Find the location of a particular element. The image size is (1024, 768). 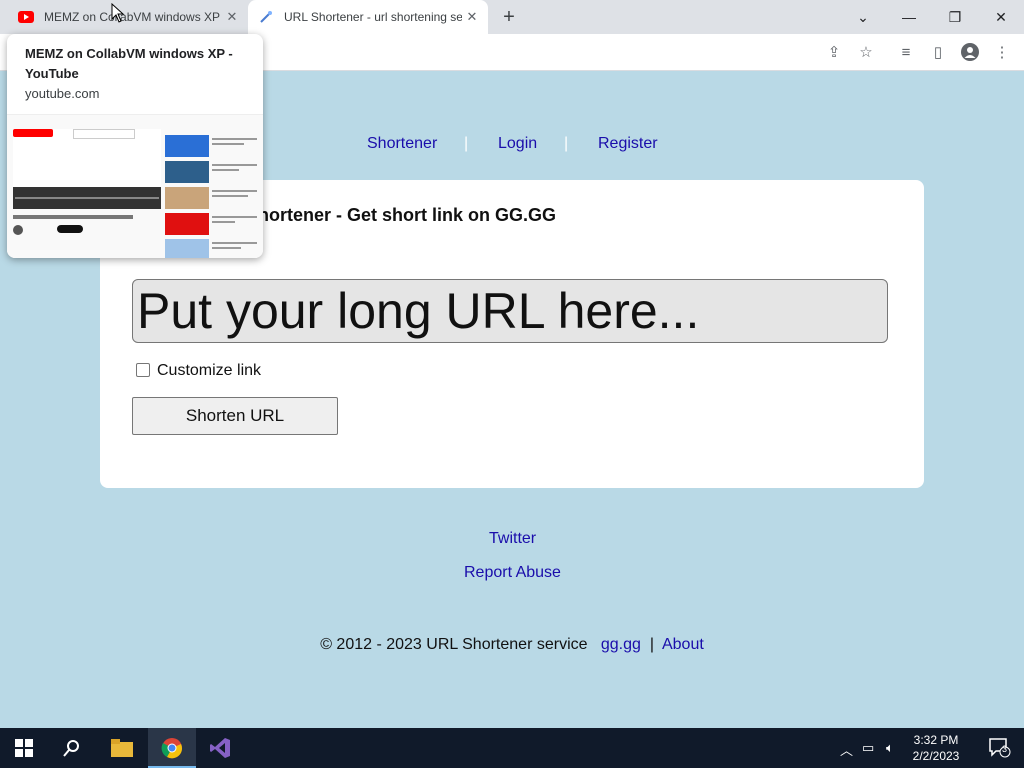

youtube-icon is located at coordinates (26, 17).